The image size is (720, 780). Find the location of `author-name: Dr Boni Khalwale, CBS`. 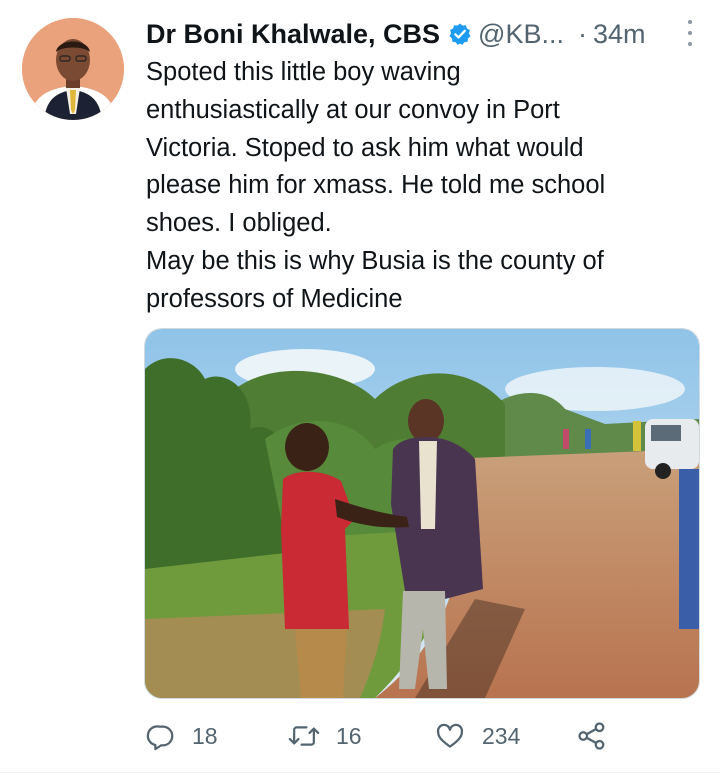

author-name: Dr Boni Khalwale, CBS is located at coordinates (293, 34).